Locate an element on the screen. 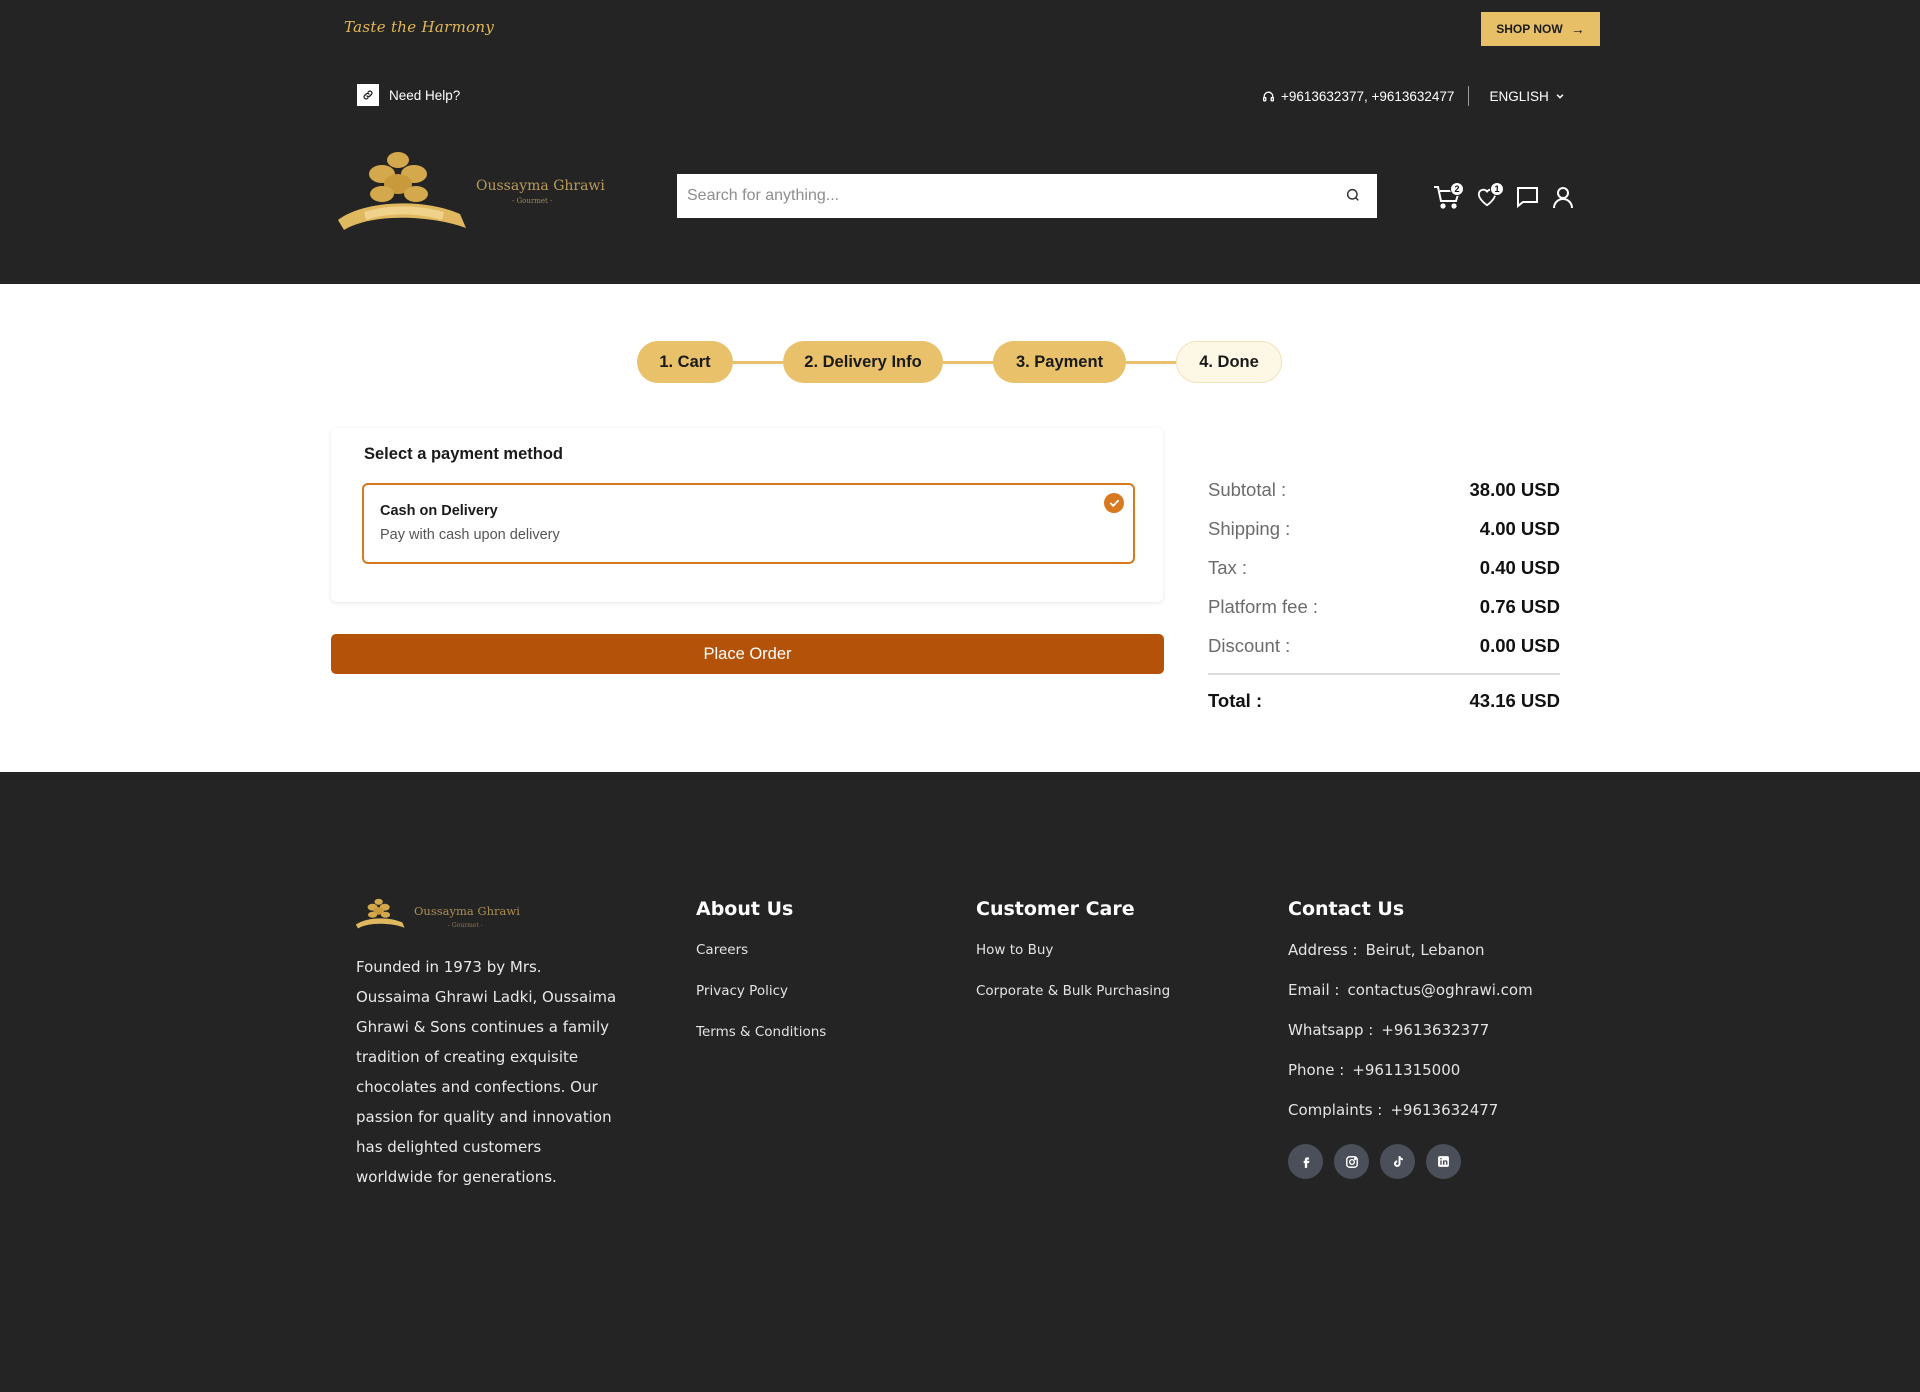 The image size is (1920, 1392). contact-value: contactus@oghrawi.com is located at coordinates (1439, 990).